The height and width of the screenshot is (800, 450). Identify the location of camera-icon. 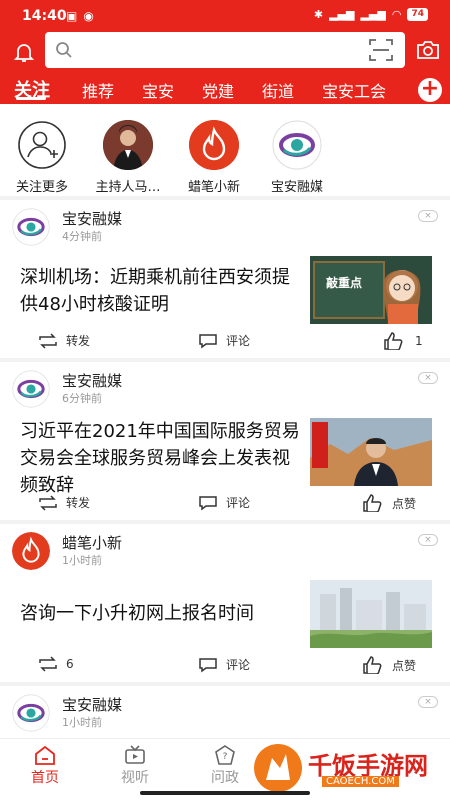
(428, 50).